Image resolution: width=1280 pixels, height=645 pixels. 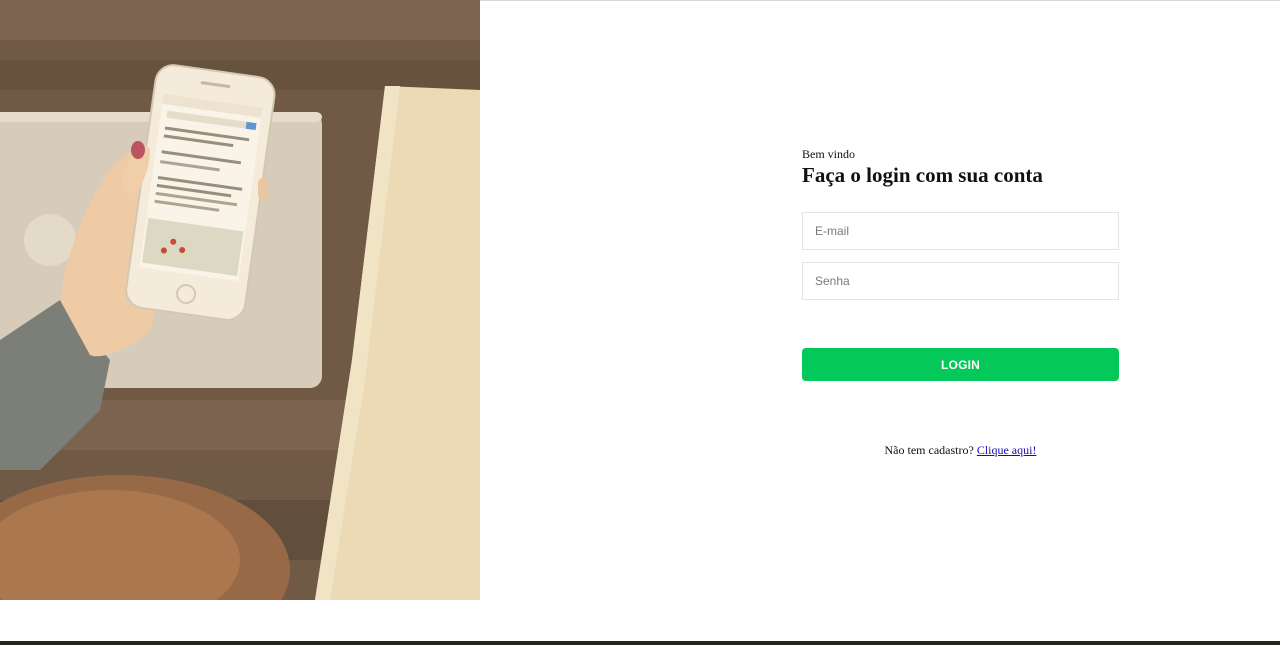 I want to click on email-field, so click(x=960, y=231).